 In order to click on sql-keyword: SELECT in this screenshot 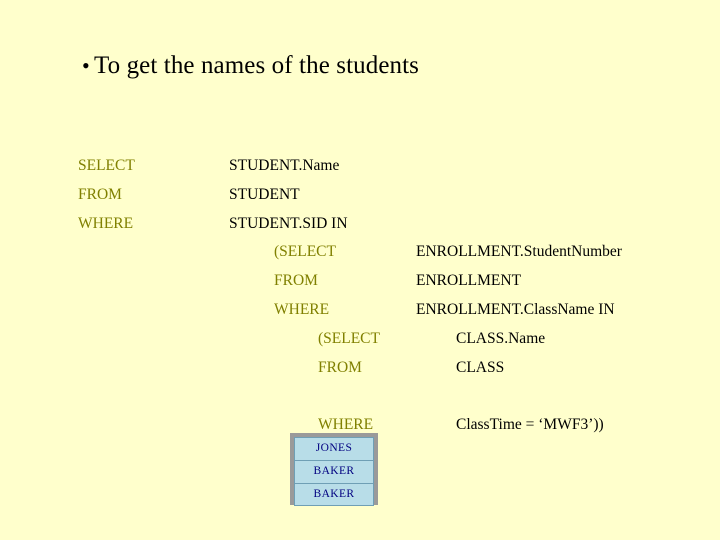, I will do `click(106, 165)`.